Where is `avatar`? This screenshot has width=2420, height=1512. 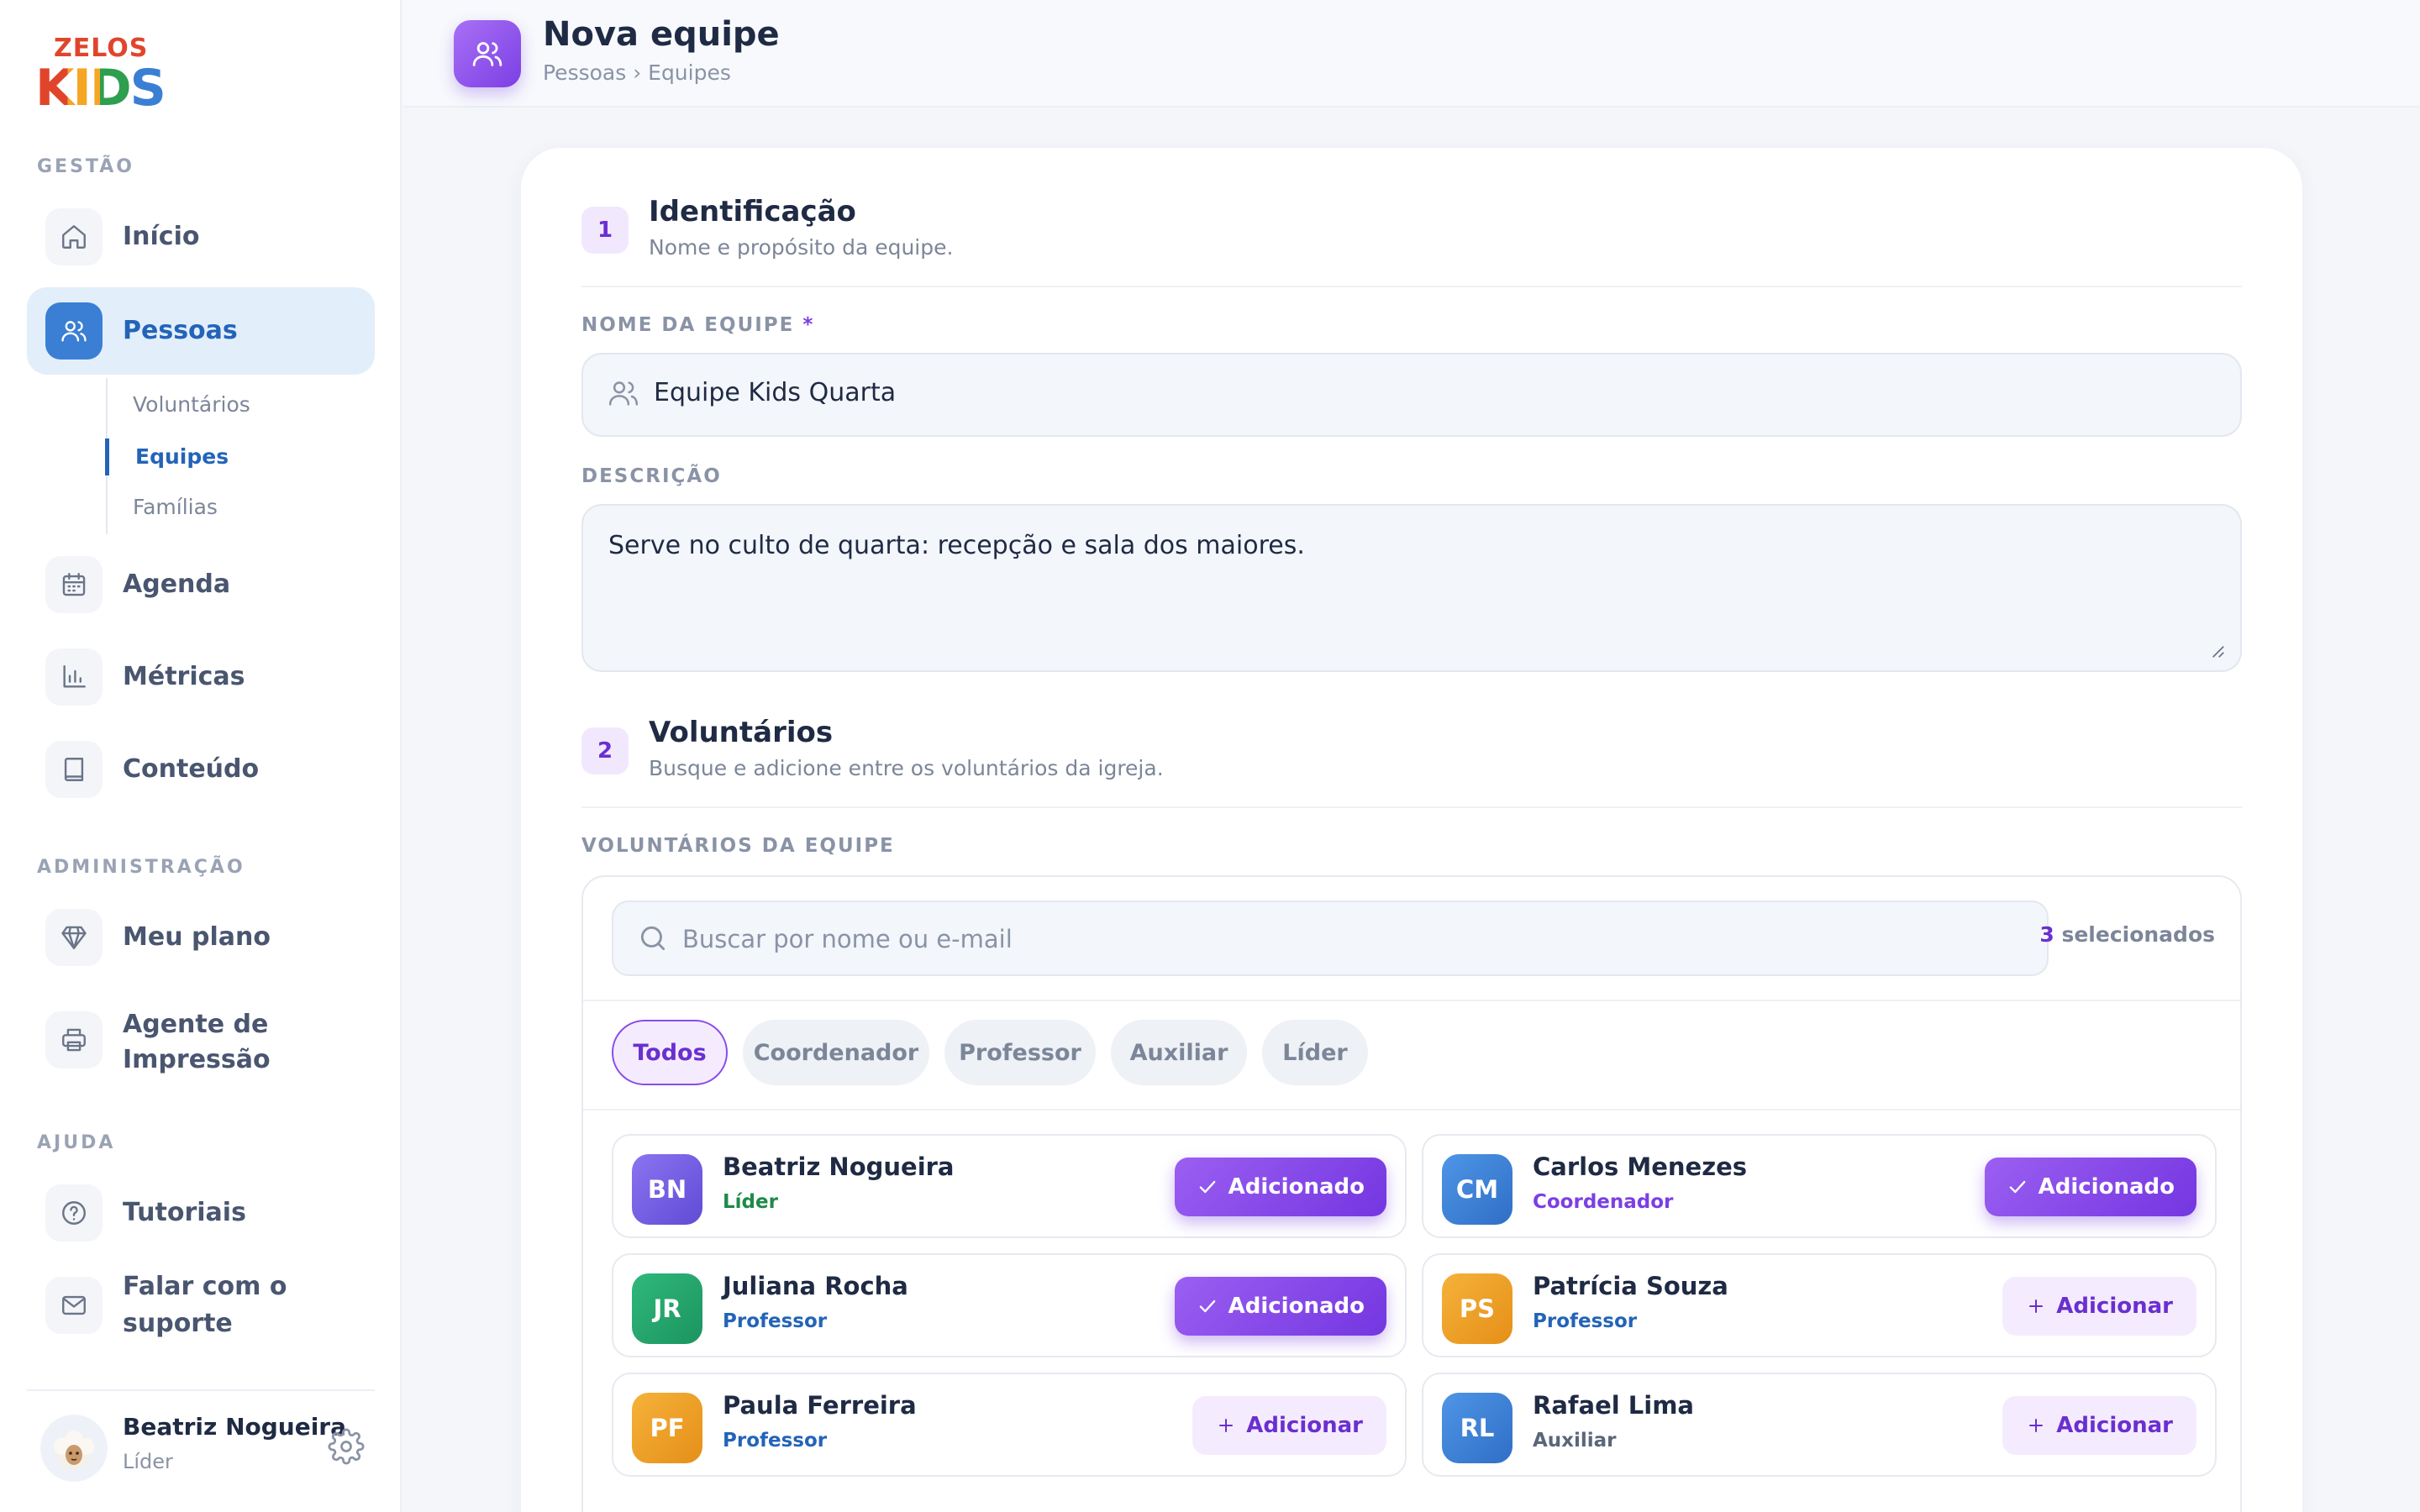 avatar is located at coordinates (74, 1448).